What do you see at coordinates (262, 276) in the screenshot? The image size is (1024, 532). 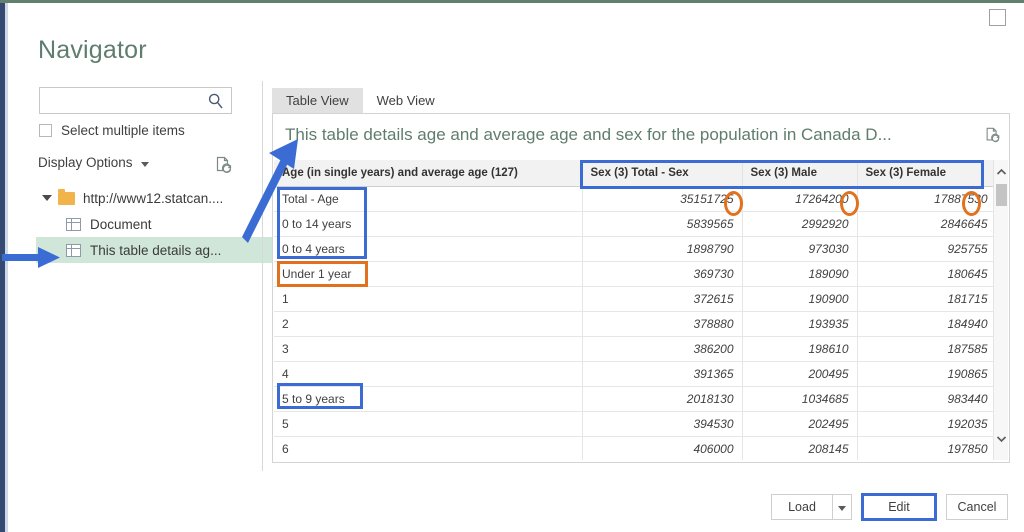 I see `pane-divider` at bounding box center [262, 276].